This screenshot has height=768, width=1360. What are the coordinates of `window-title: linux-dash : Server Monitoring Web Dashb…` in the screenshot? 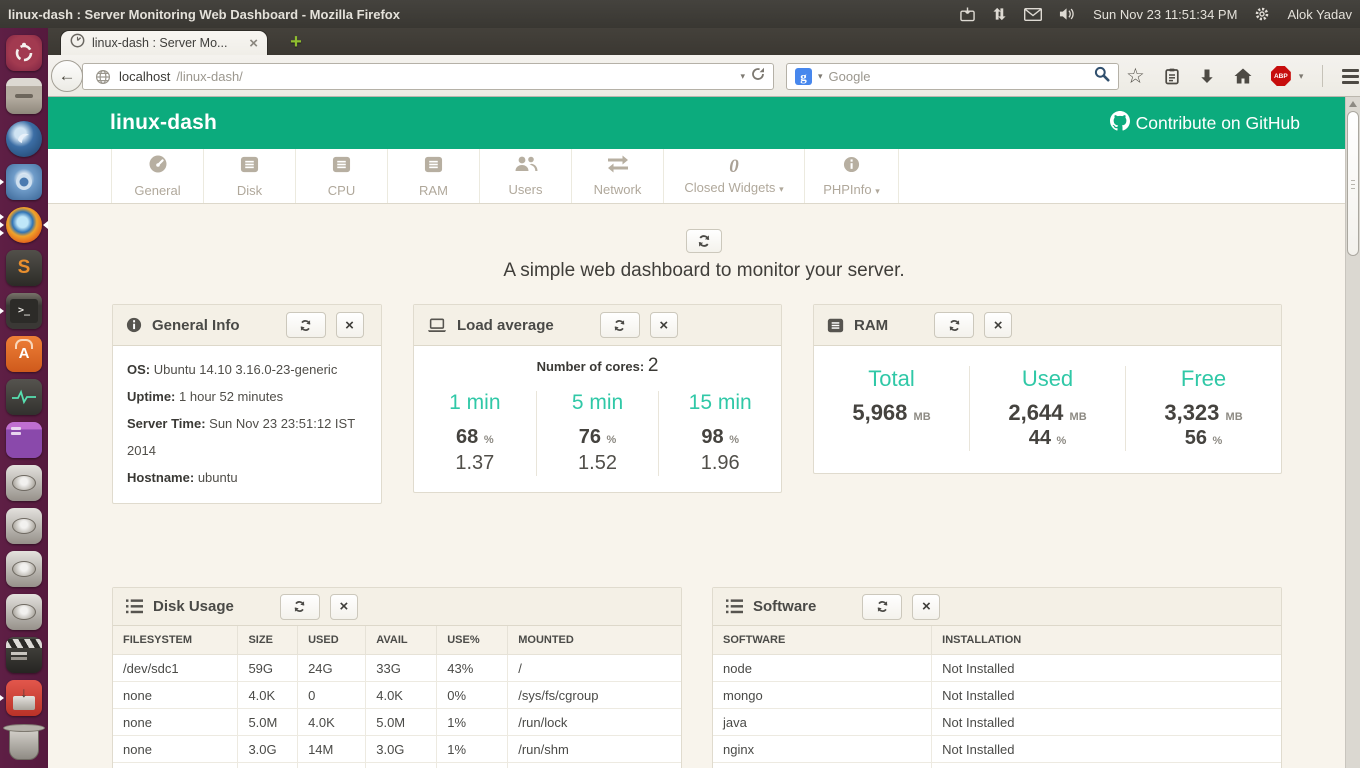 It's located at (204, 14).